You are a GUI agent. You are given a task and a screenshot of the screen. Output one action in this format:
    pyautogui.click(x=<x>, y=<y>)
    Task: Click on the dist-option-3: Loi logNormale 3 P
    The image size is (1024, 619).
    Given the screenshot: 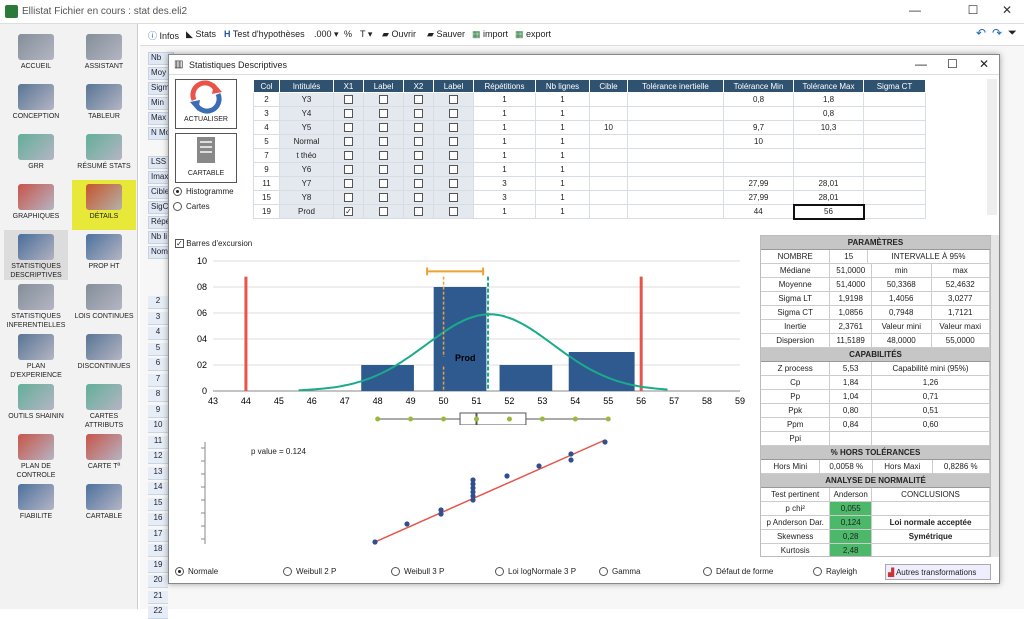 What is the action you would take?
    pyautogui.click(x=535, y=572)
    